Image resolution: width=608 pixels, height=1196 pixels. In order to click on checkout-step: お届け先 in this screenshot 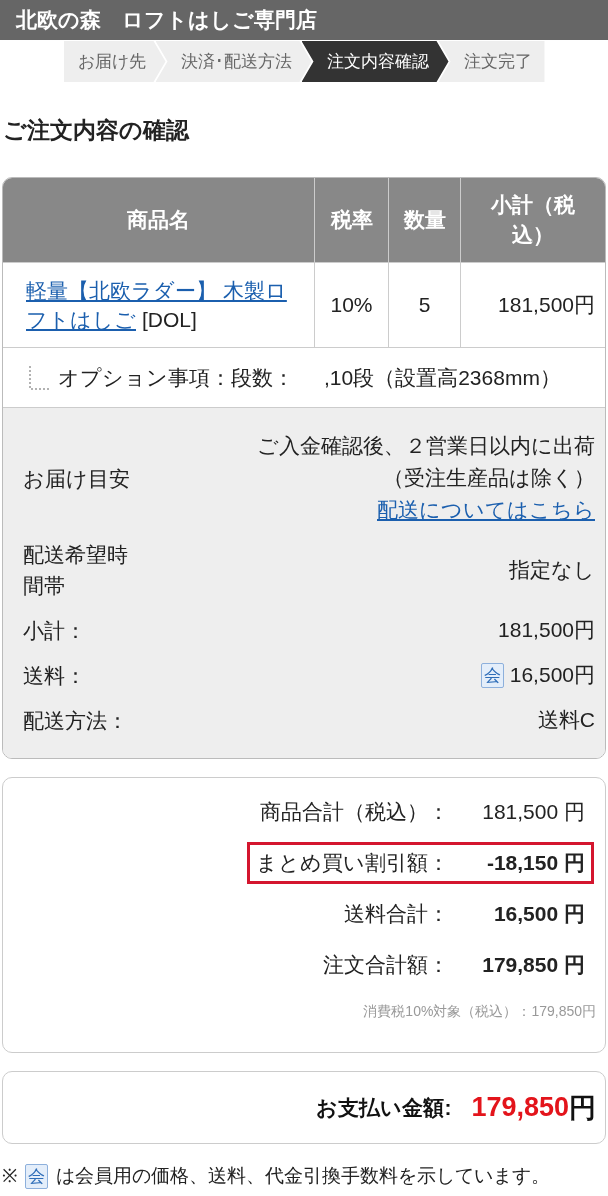, I will do `click(114, 61)`.